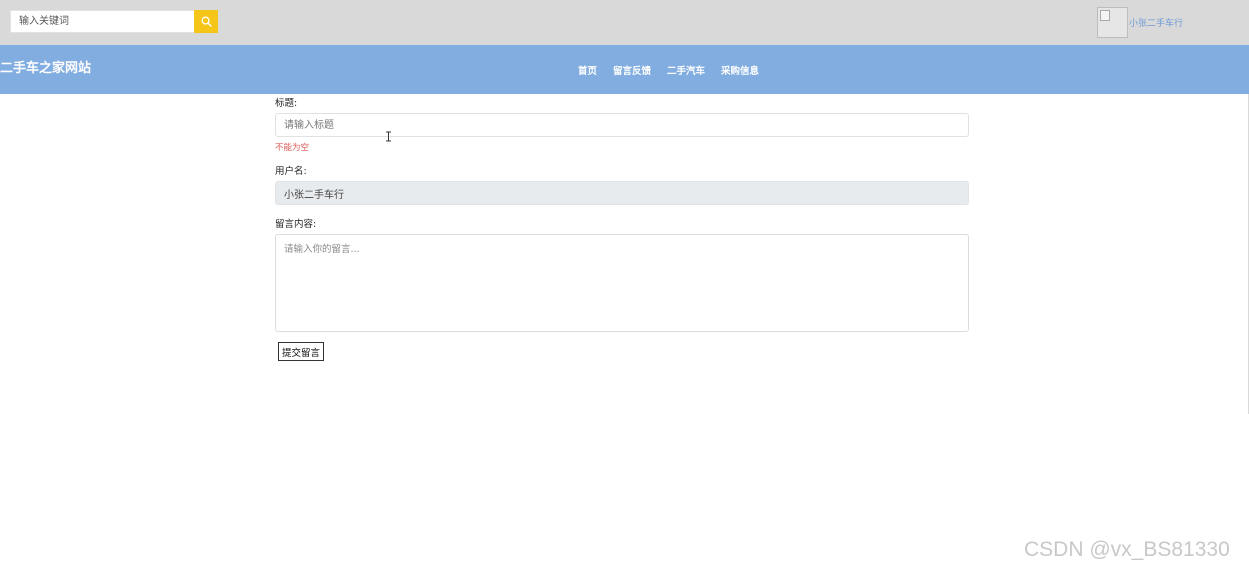 This screenshot has width=1249, height=570. I want to click on text-cursor-icon, so click(388, 136).